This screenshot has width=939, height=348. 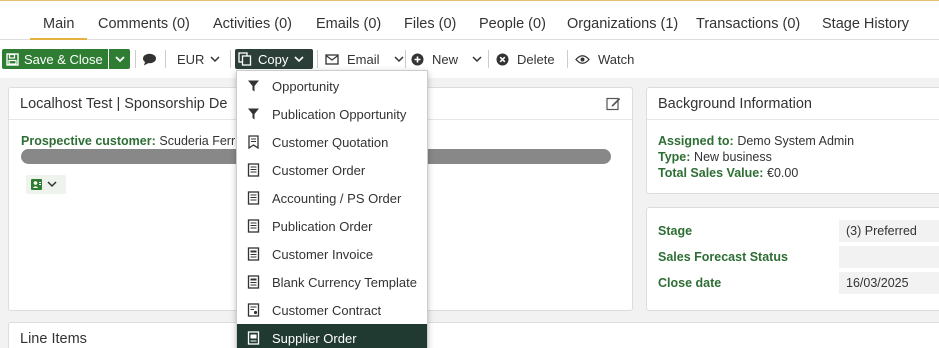 I want to click on tab-emails: Emails (0), so click(x=348, y=24).